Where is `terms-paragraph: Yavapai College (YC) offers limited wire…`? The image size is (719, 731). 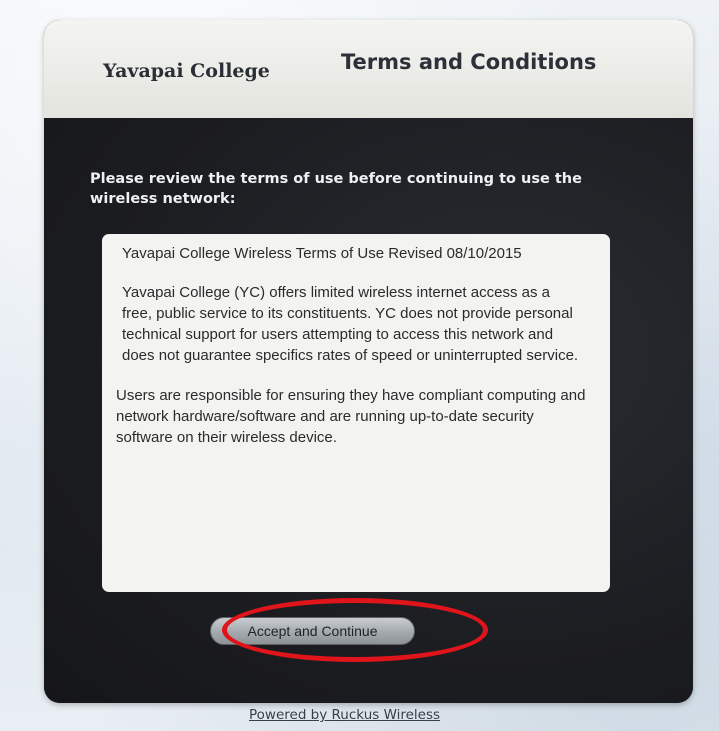
terms-paragraph: Yavapai College (YC) offers limited wire… is located at coordinates (350, 324).